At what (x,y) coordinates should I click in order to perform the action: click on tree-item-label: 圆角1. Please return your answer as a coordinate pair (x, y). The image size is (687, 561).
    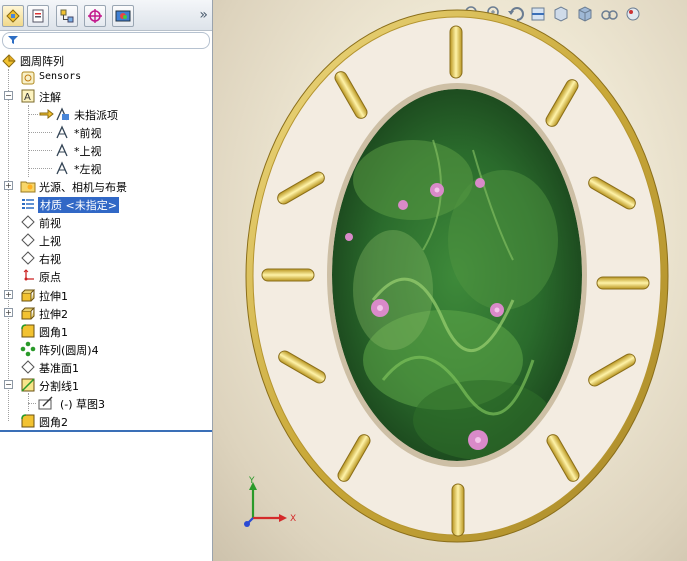
    Looking at the image, I should click on (53, 332).